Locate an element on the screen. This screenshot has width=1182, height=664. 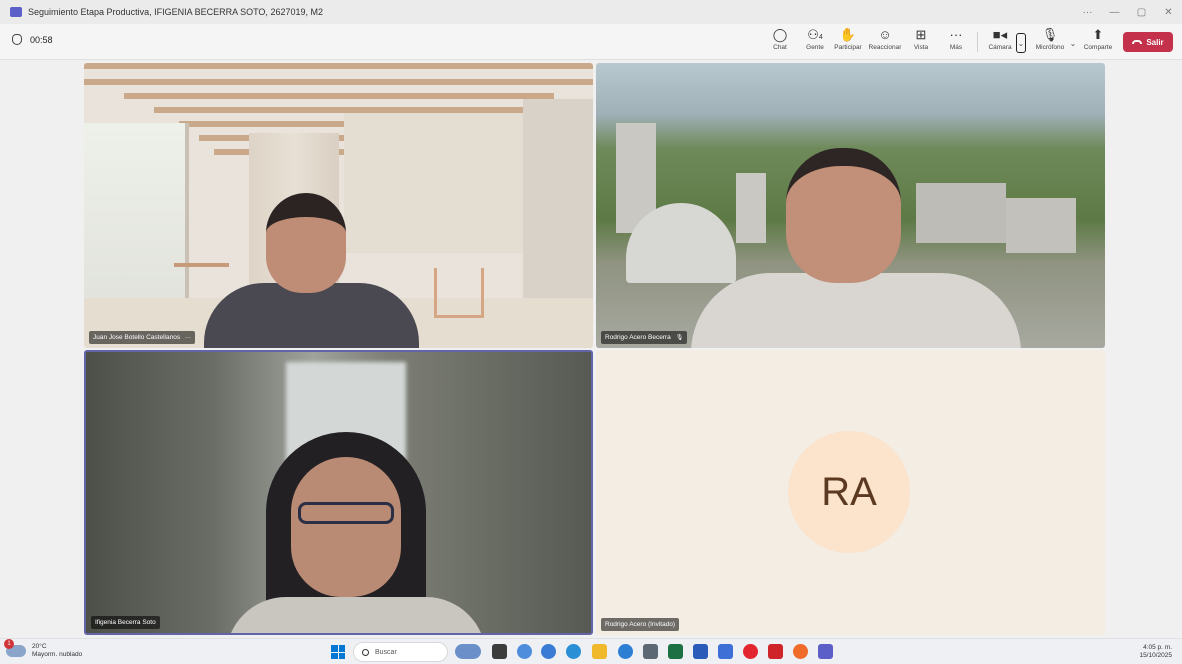
leave-button: Salir is located at coordinates (1148, 42).